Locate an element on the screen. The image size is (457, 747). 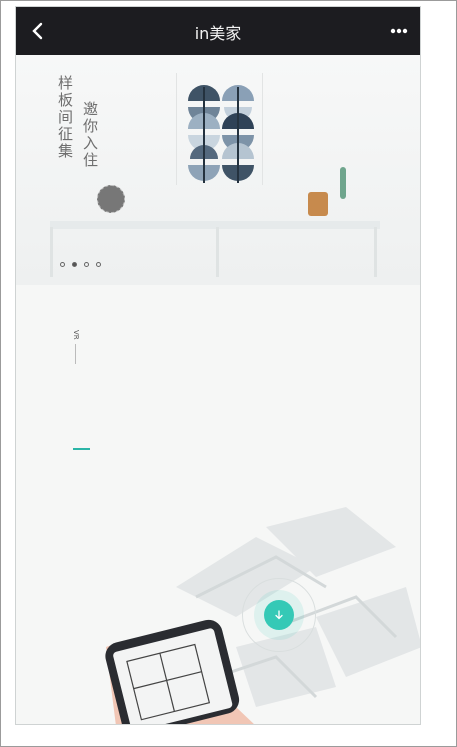
arrow-down-icon is located at coordinates (279, 615).